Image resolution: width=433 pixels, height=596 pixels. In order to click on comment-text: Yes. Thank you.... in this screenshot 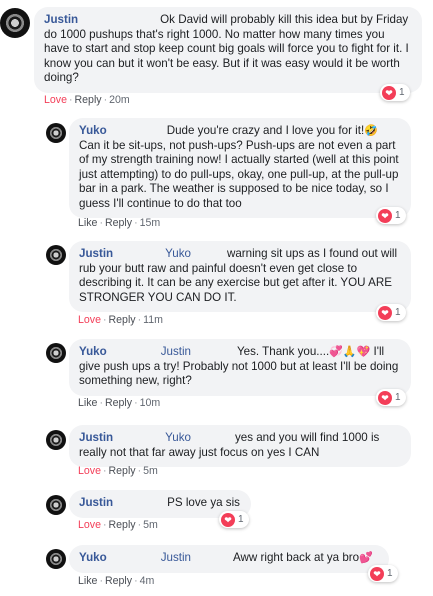, I will do `click(283, 351)`.